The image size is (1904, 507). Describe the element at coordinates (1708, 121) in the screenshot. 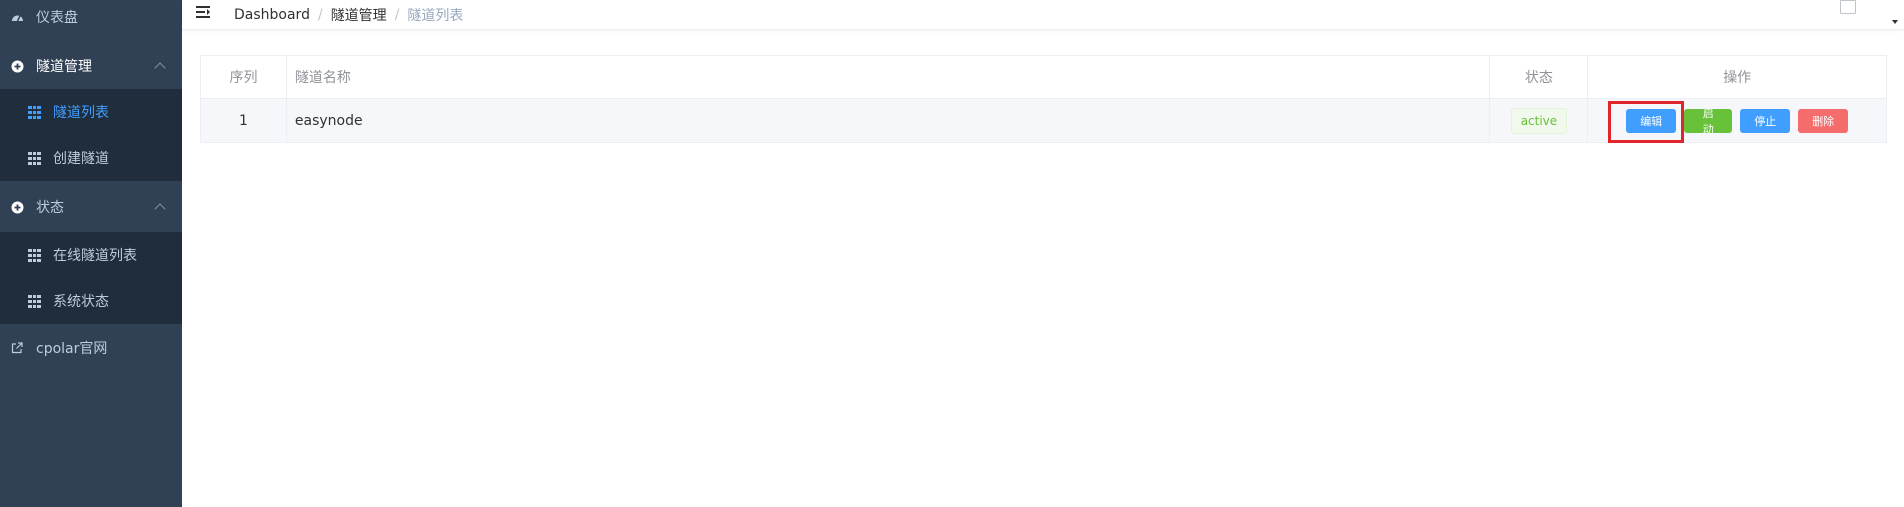

I see `start-button: 启动` at that location.